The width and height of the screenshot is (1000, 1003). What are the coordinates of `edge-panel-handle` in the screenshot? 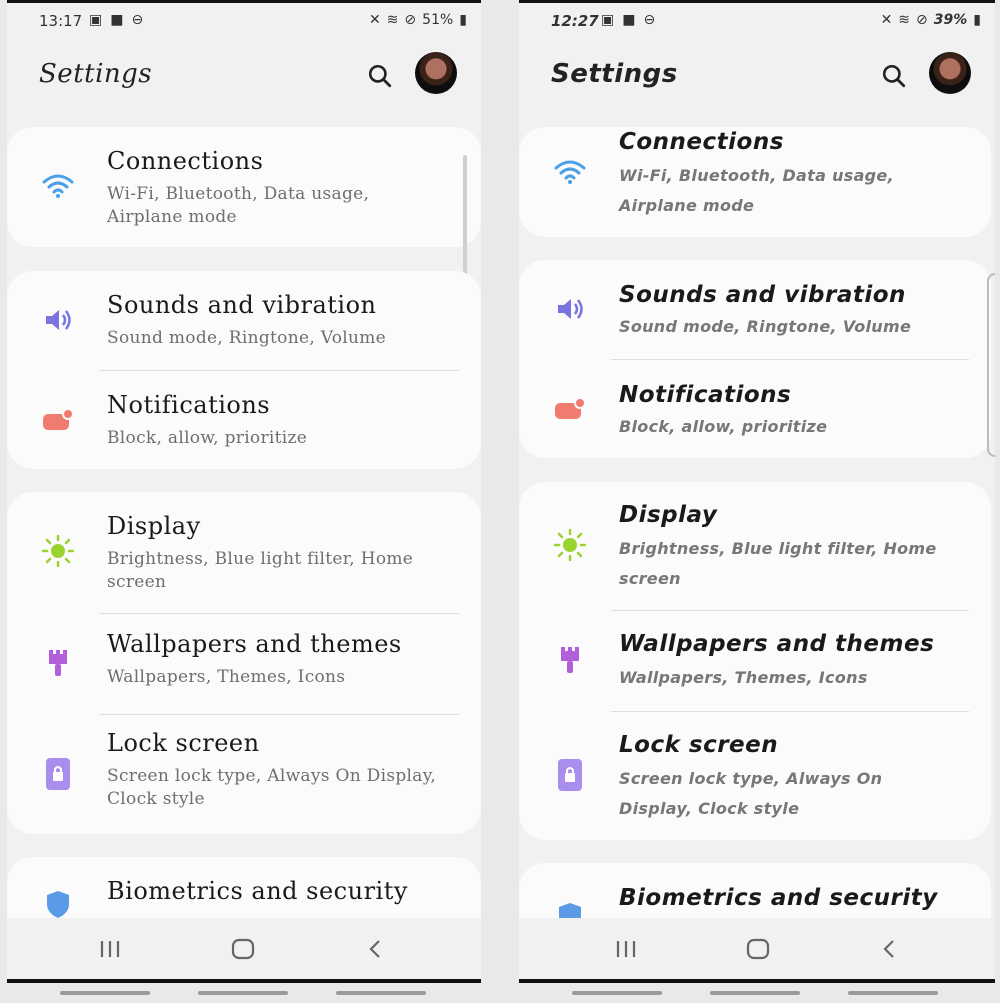 It's located at (991, 365).